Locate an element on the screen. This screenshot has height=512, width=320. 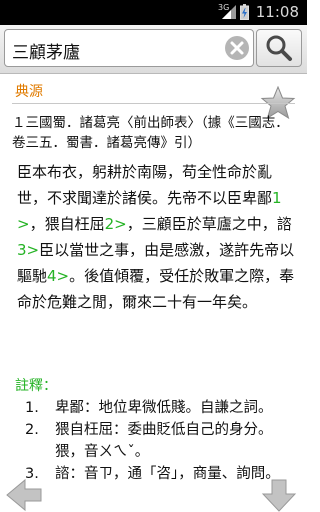
search-query: 三顧茅廬 is located at coordinates (46, 53).